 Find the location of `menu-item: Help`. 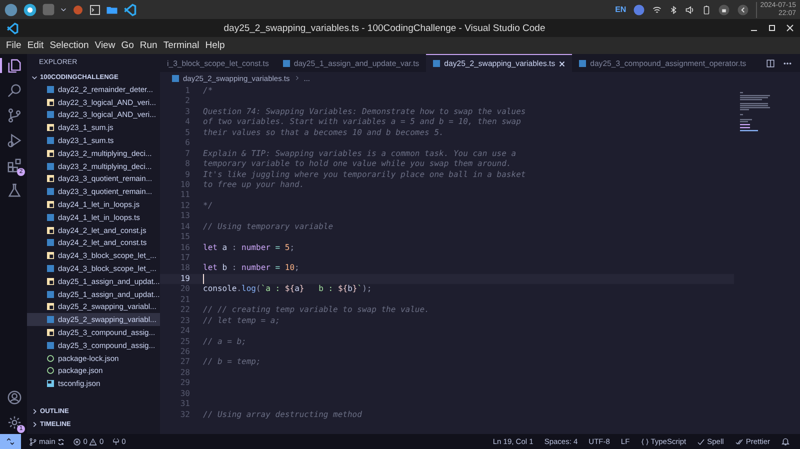

menu-item: Help is located at coordinates (215, 45).